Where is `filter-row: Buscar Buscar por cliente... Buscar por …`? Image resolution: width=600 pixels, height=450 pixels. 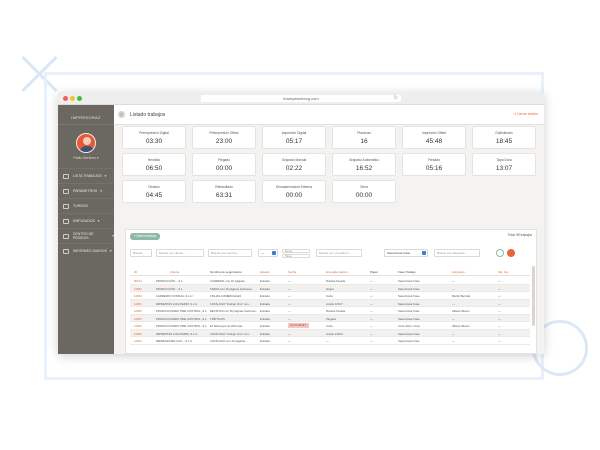
filter-row: Buscar Buscar por cliente... Buscar por … is located at coordinates (330, 253).